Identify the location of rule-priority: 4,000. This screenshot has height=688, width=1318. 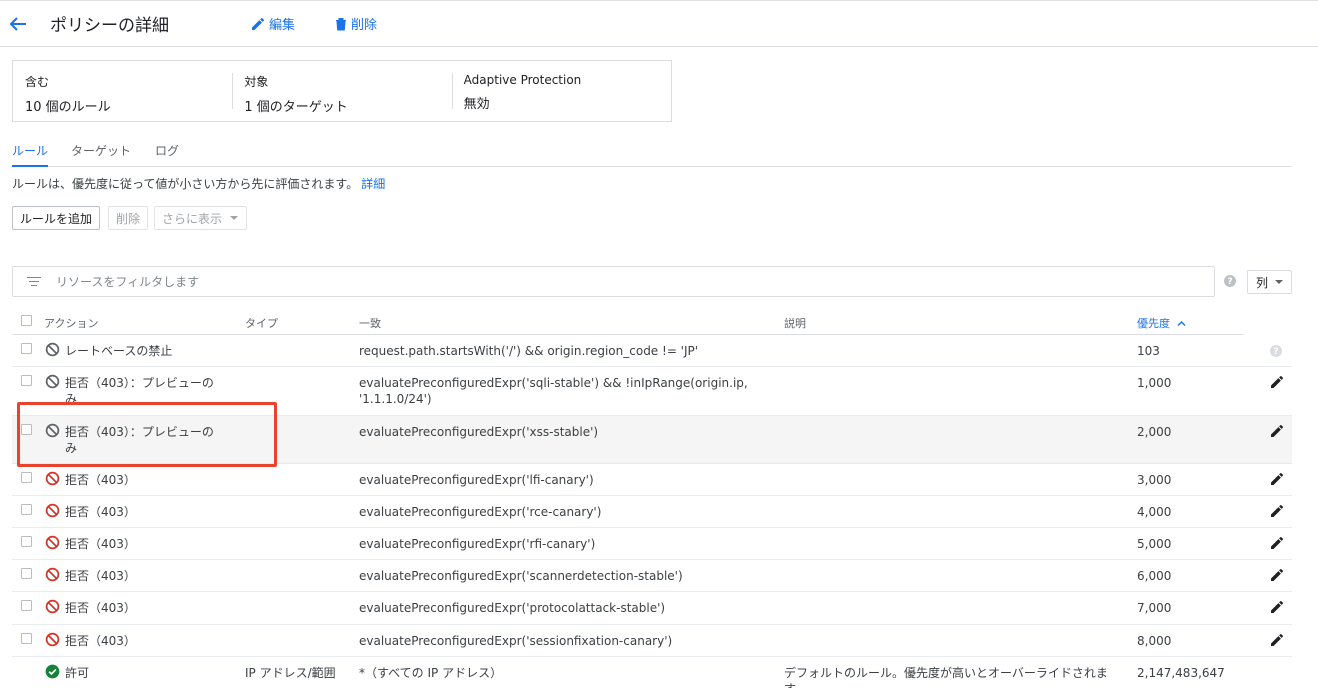
(1154, 512).